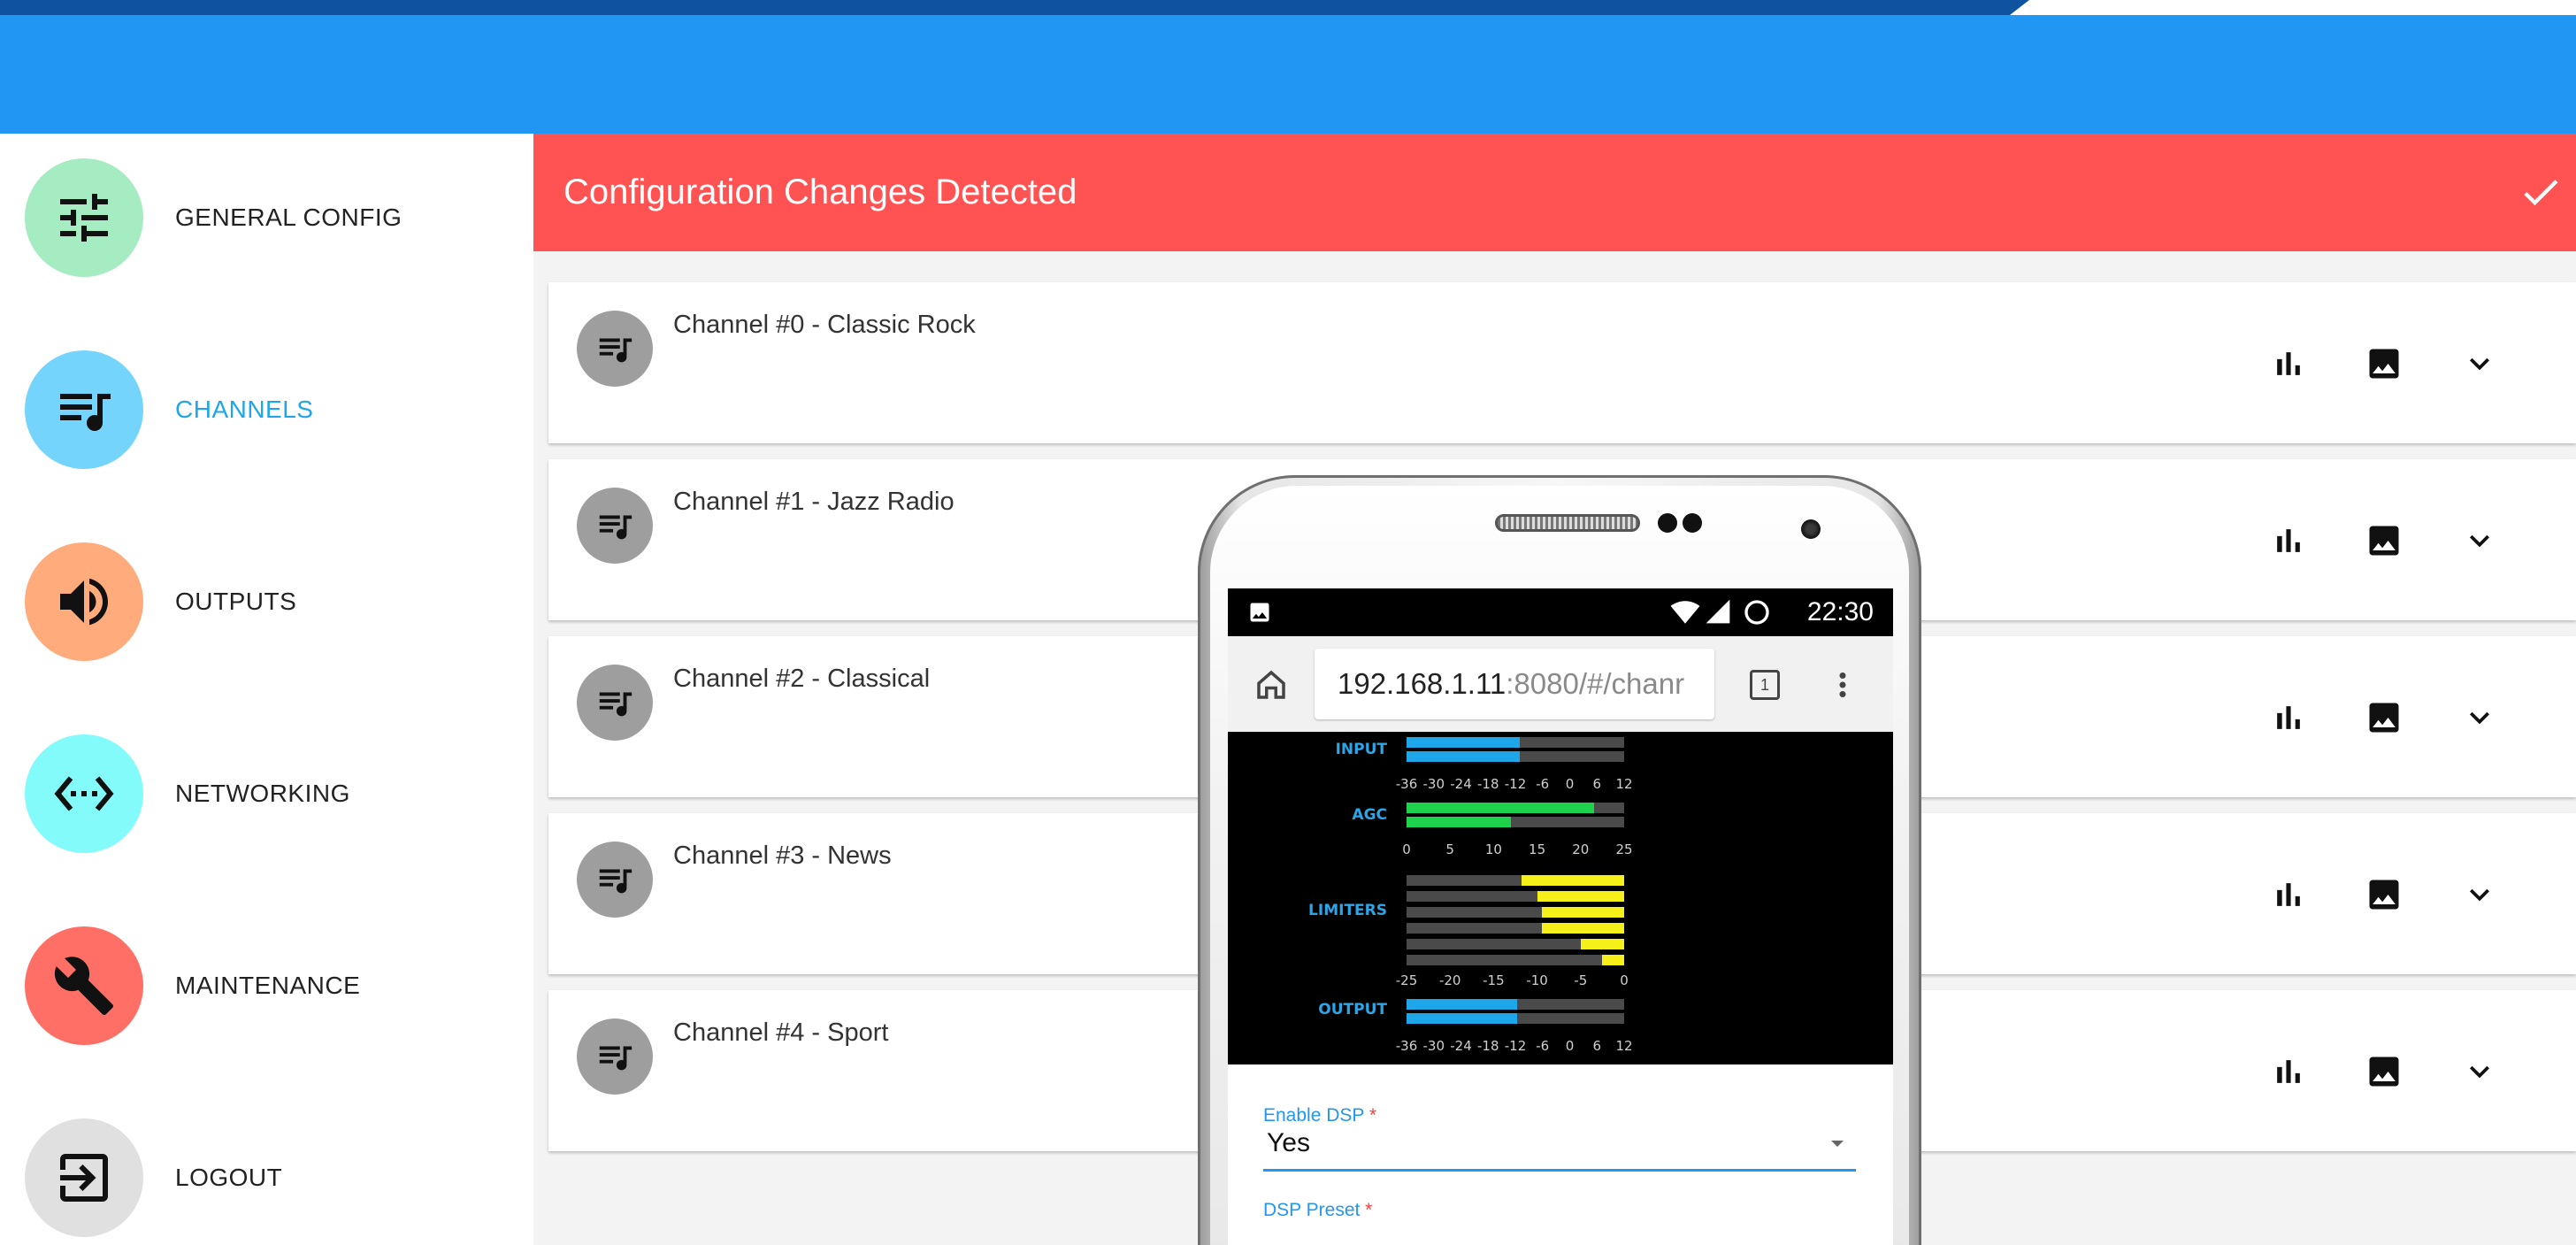  Describe the element at coordinates (1493, 849) in the screenshot. I see `scale-tick-label: 10` at that location.